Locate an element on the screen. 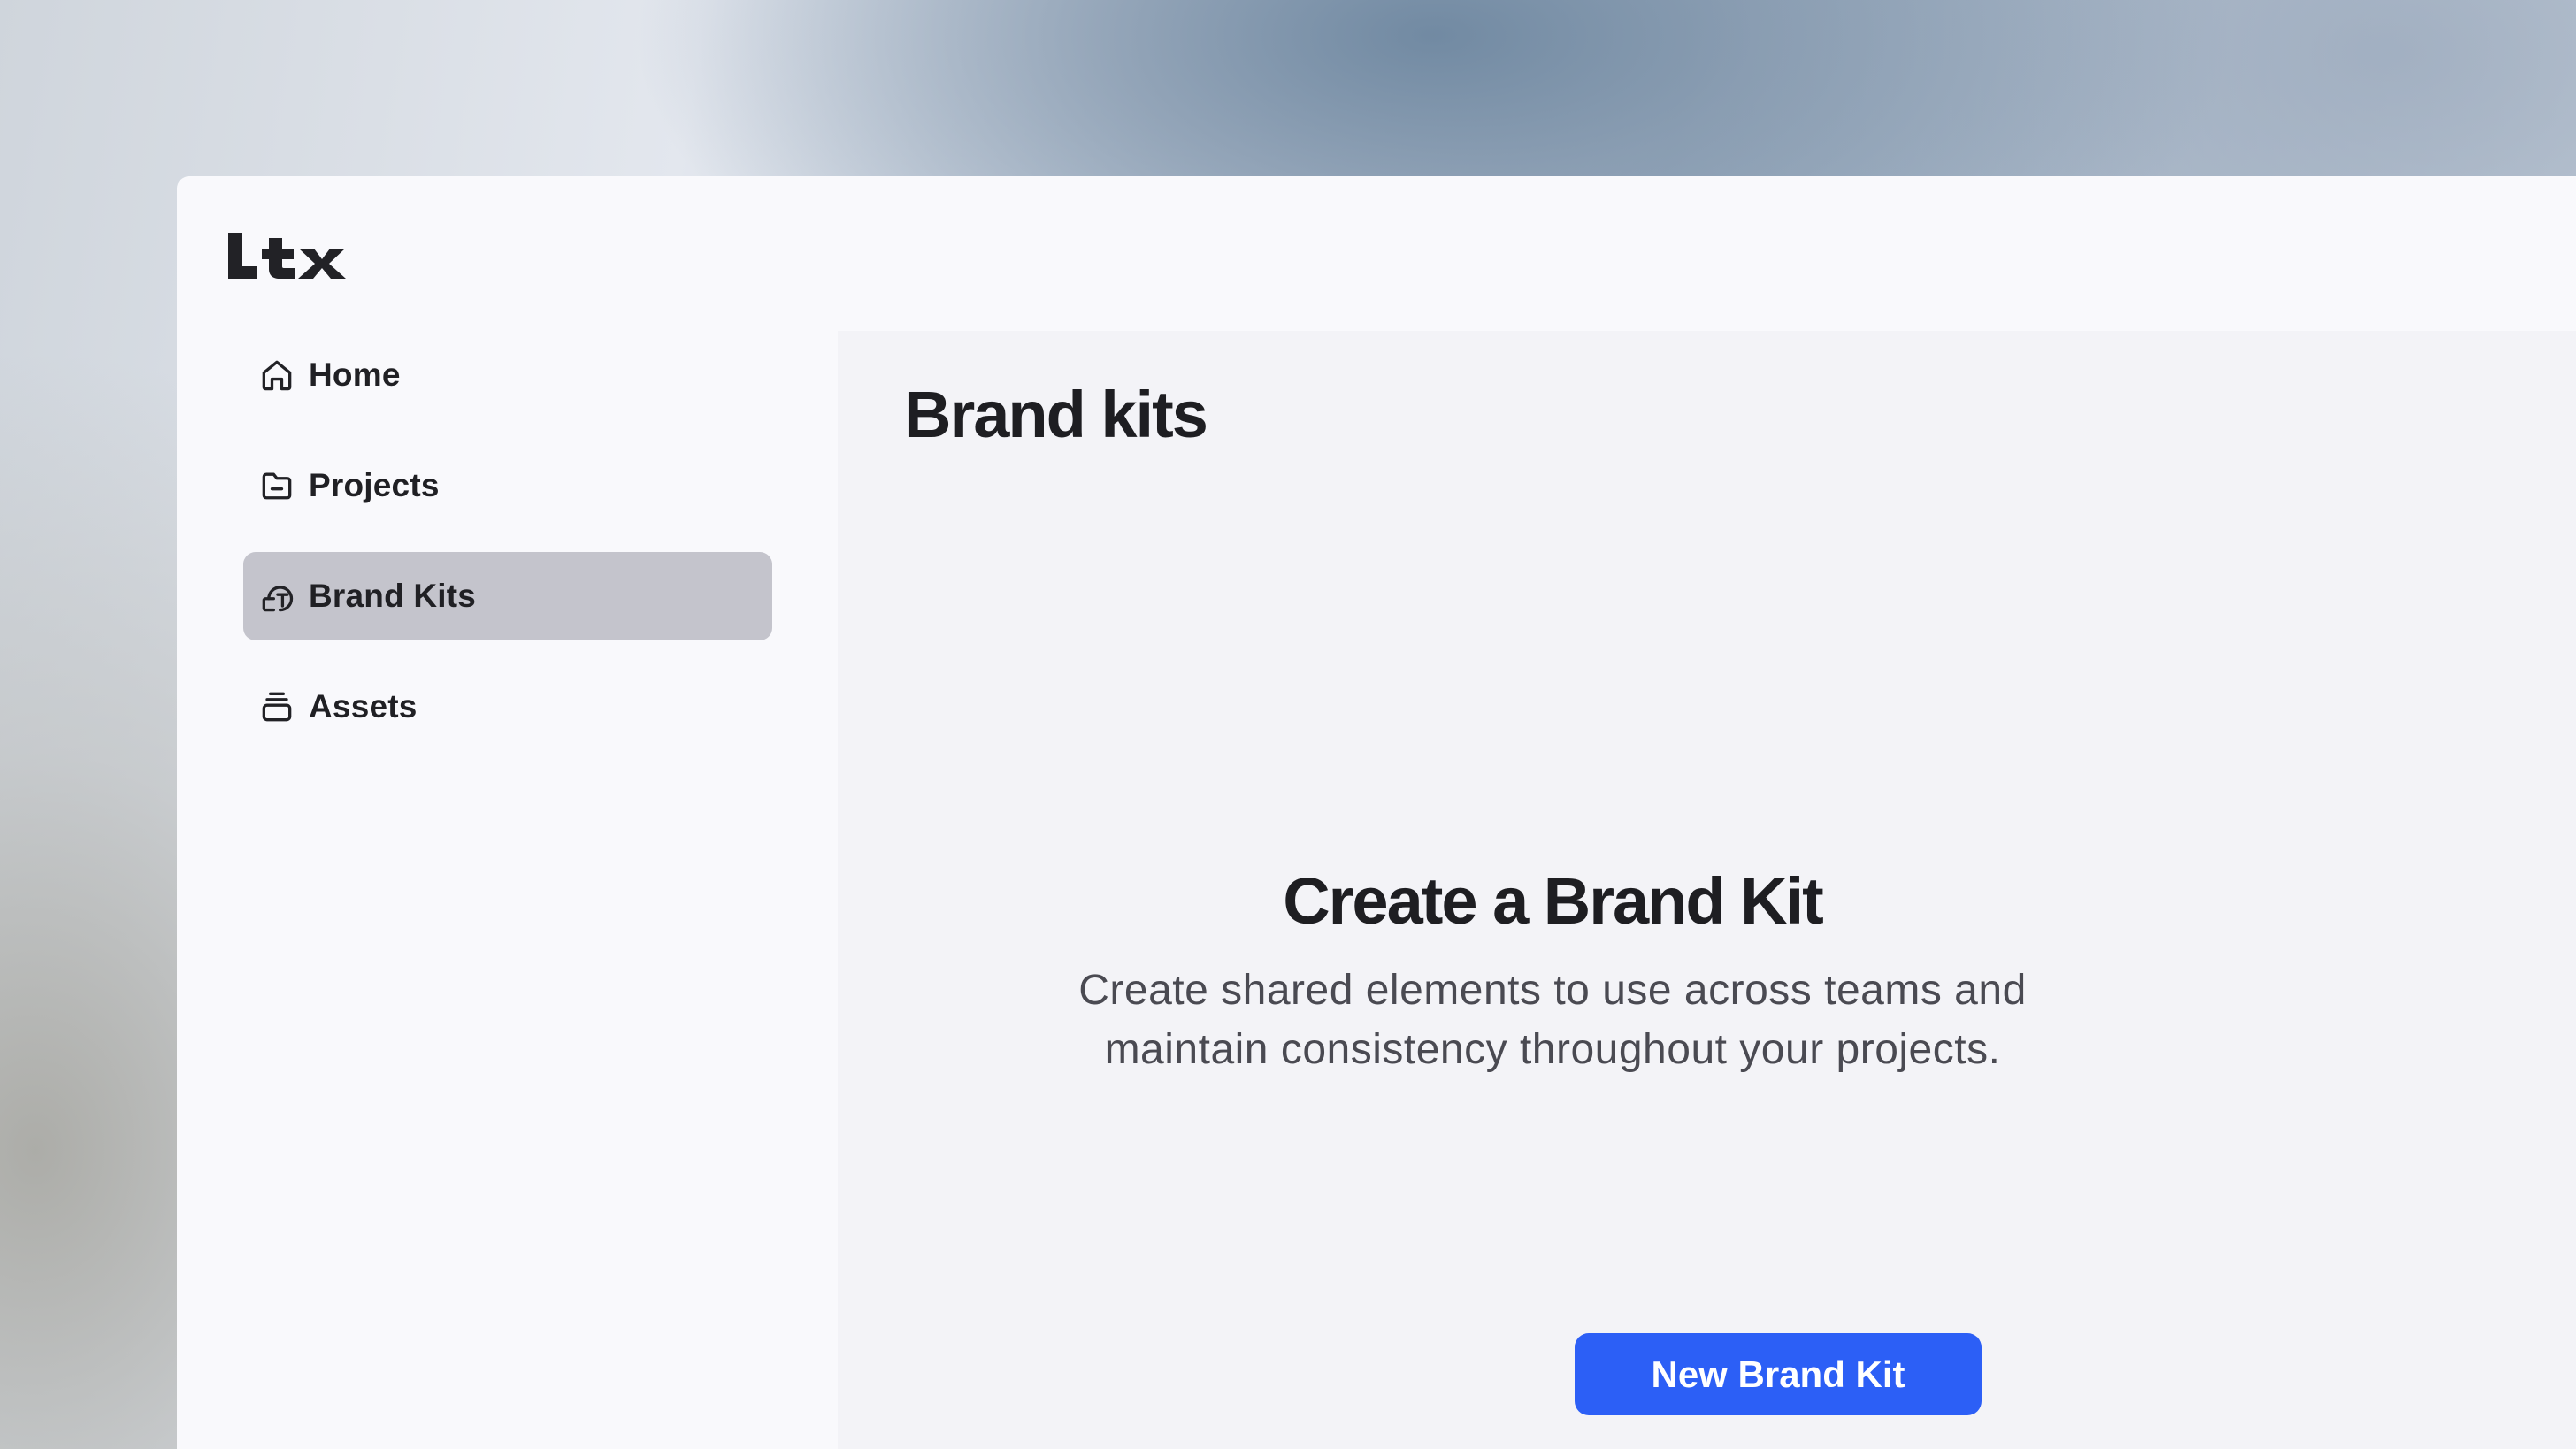 This screenshot has width=2576, height=1449. sidebar-item-home: Home is located at coordinates (507, 375).